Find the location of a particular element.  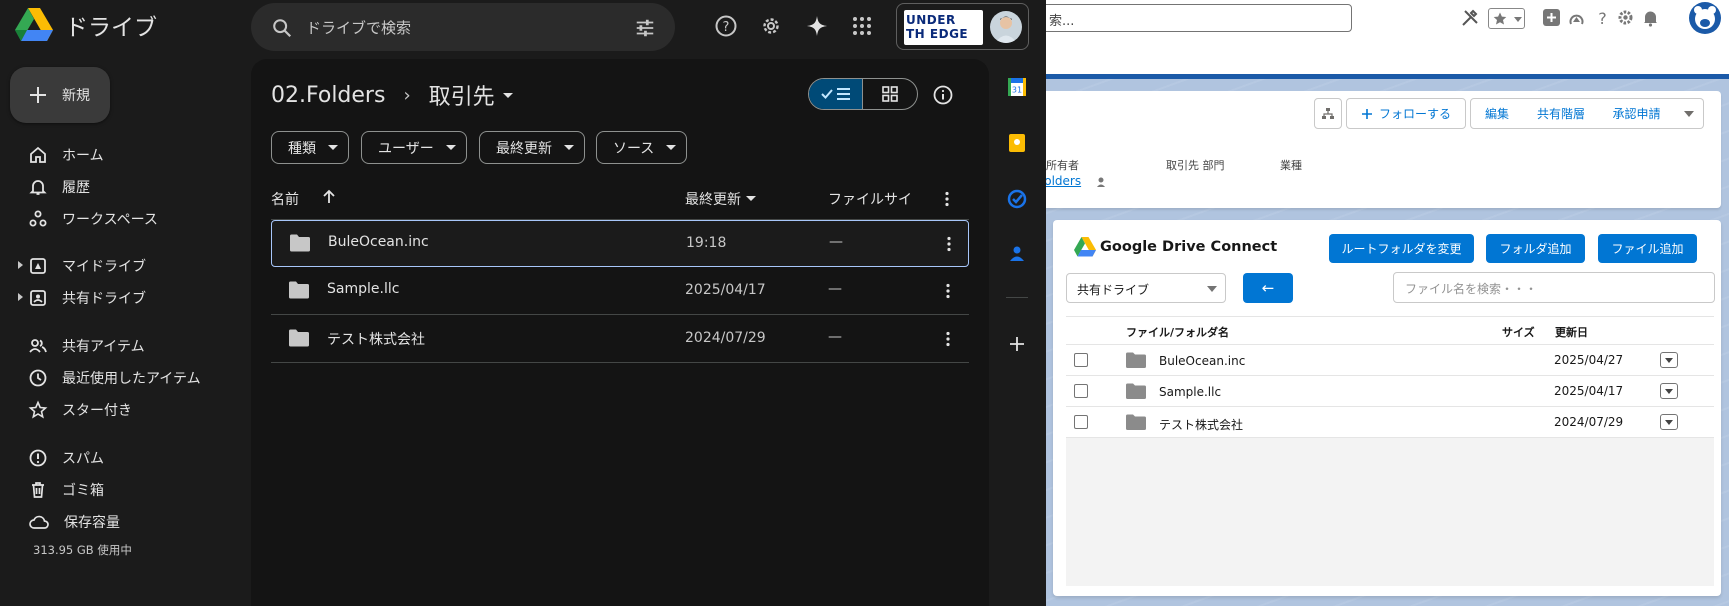

submit-approval-button: 承認申請 is located at coordinates (1637, 113).